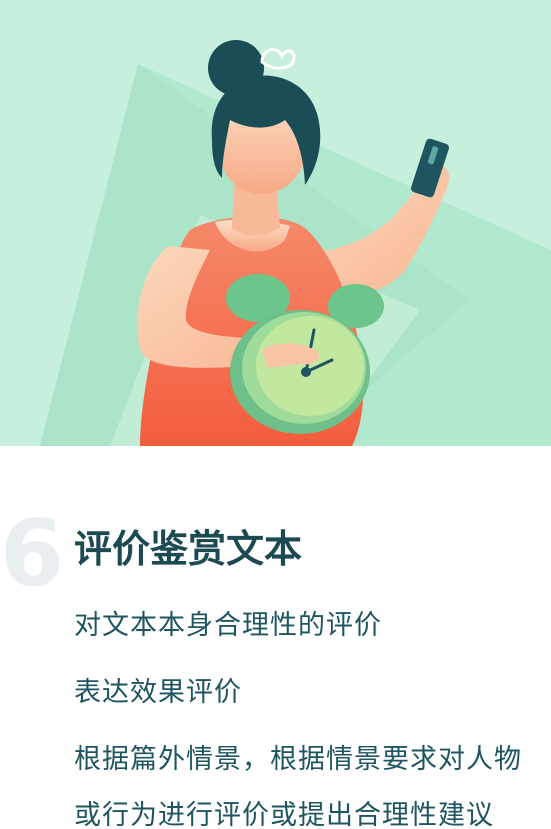 The height and width of the screenshot is (829, 551). What do you see at coordinates (236, 68) in the screenshot?
I see `hair-bun` at bounding box center [236, 68].